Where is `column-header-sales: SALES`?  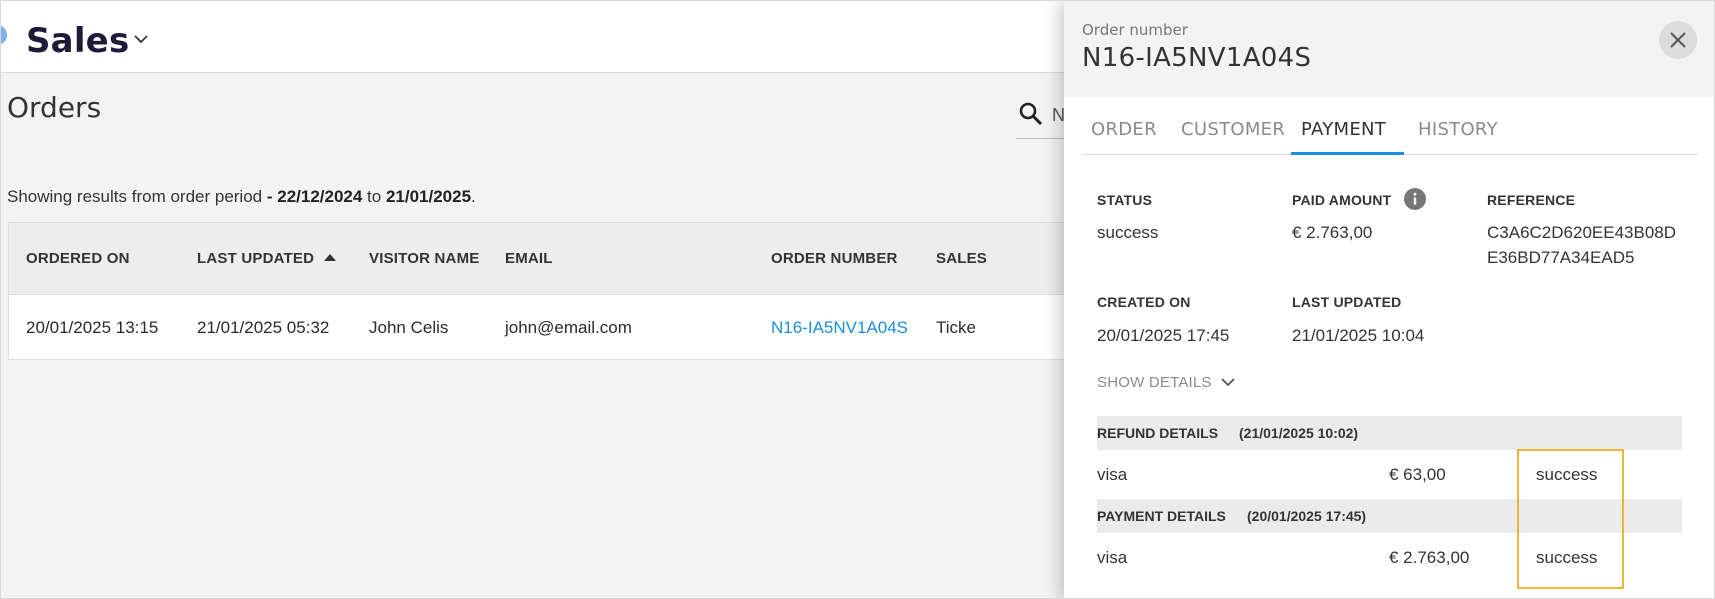 column-header-sales: SALES is located at coordinates (961, 258).